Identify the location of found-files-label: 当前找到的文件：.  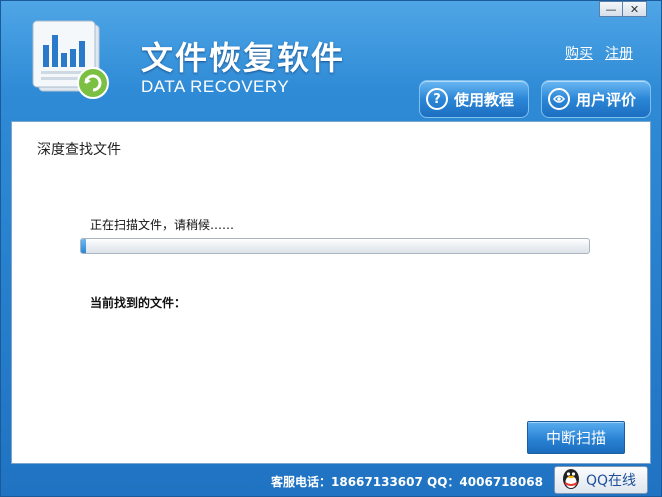
(138, 303).